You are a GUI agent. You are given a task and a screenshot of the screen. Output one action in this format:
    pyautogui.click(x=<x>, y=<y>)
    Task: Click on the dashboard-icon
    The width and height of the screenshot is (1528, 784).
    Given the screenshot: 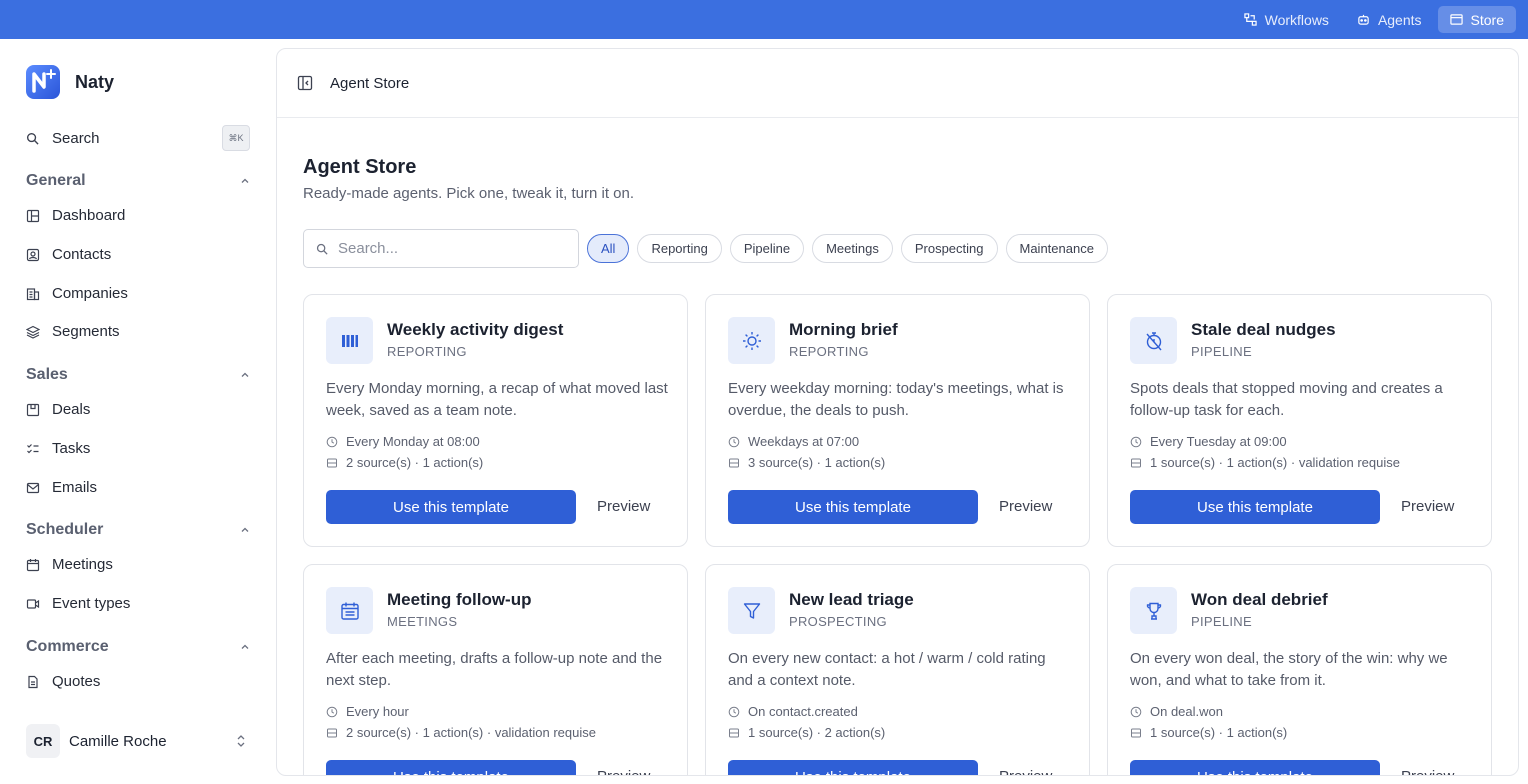 What is the action you would take?
    pyautogui.click(x=33, y=215)
    